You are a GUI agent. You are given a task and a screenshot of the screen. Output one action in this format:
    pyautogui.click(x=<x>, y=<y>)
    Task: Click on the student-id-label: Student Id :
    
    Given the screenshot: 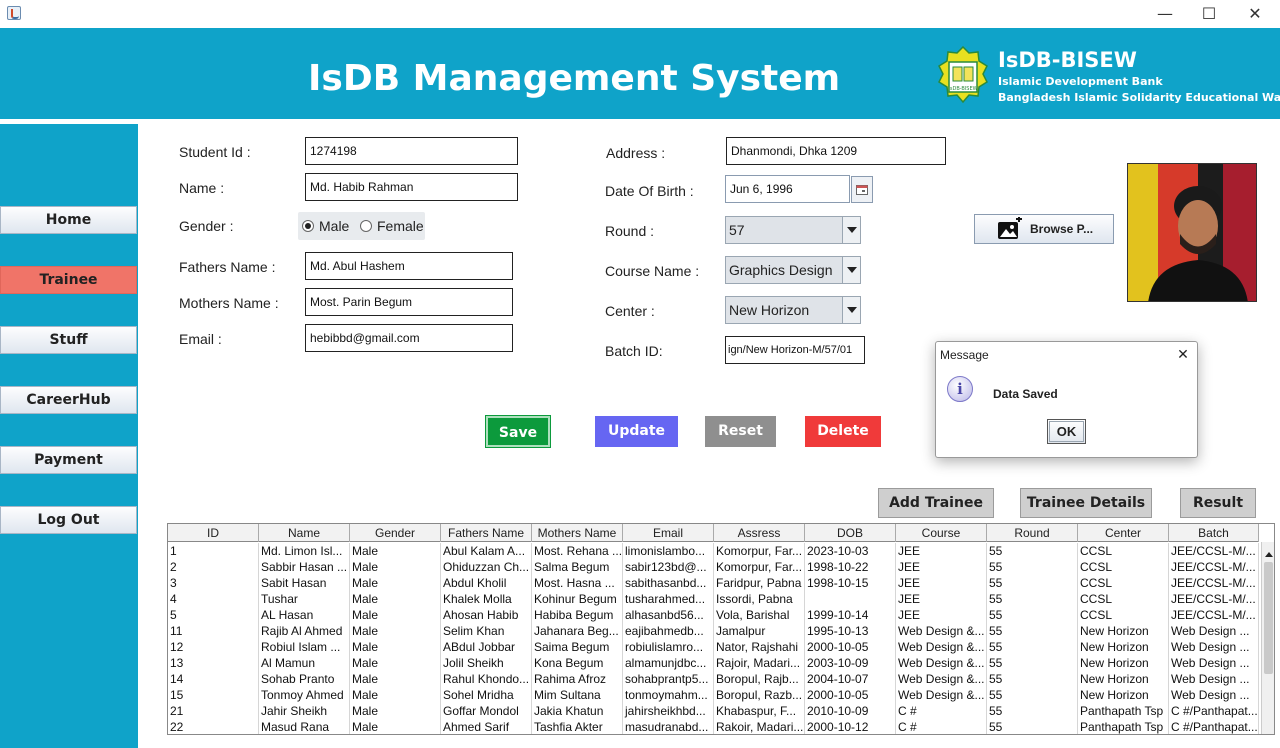 What is the action you would take?
    pyautogui.click(x=215, y=152)
    